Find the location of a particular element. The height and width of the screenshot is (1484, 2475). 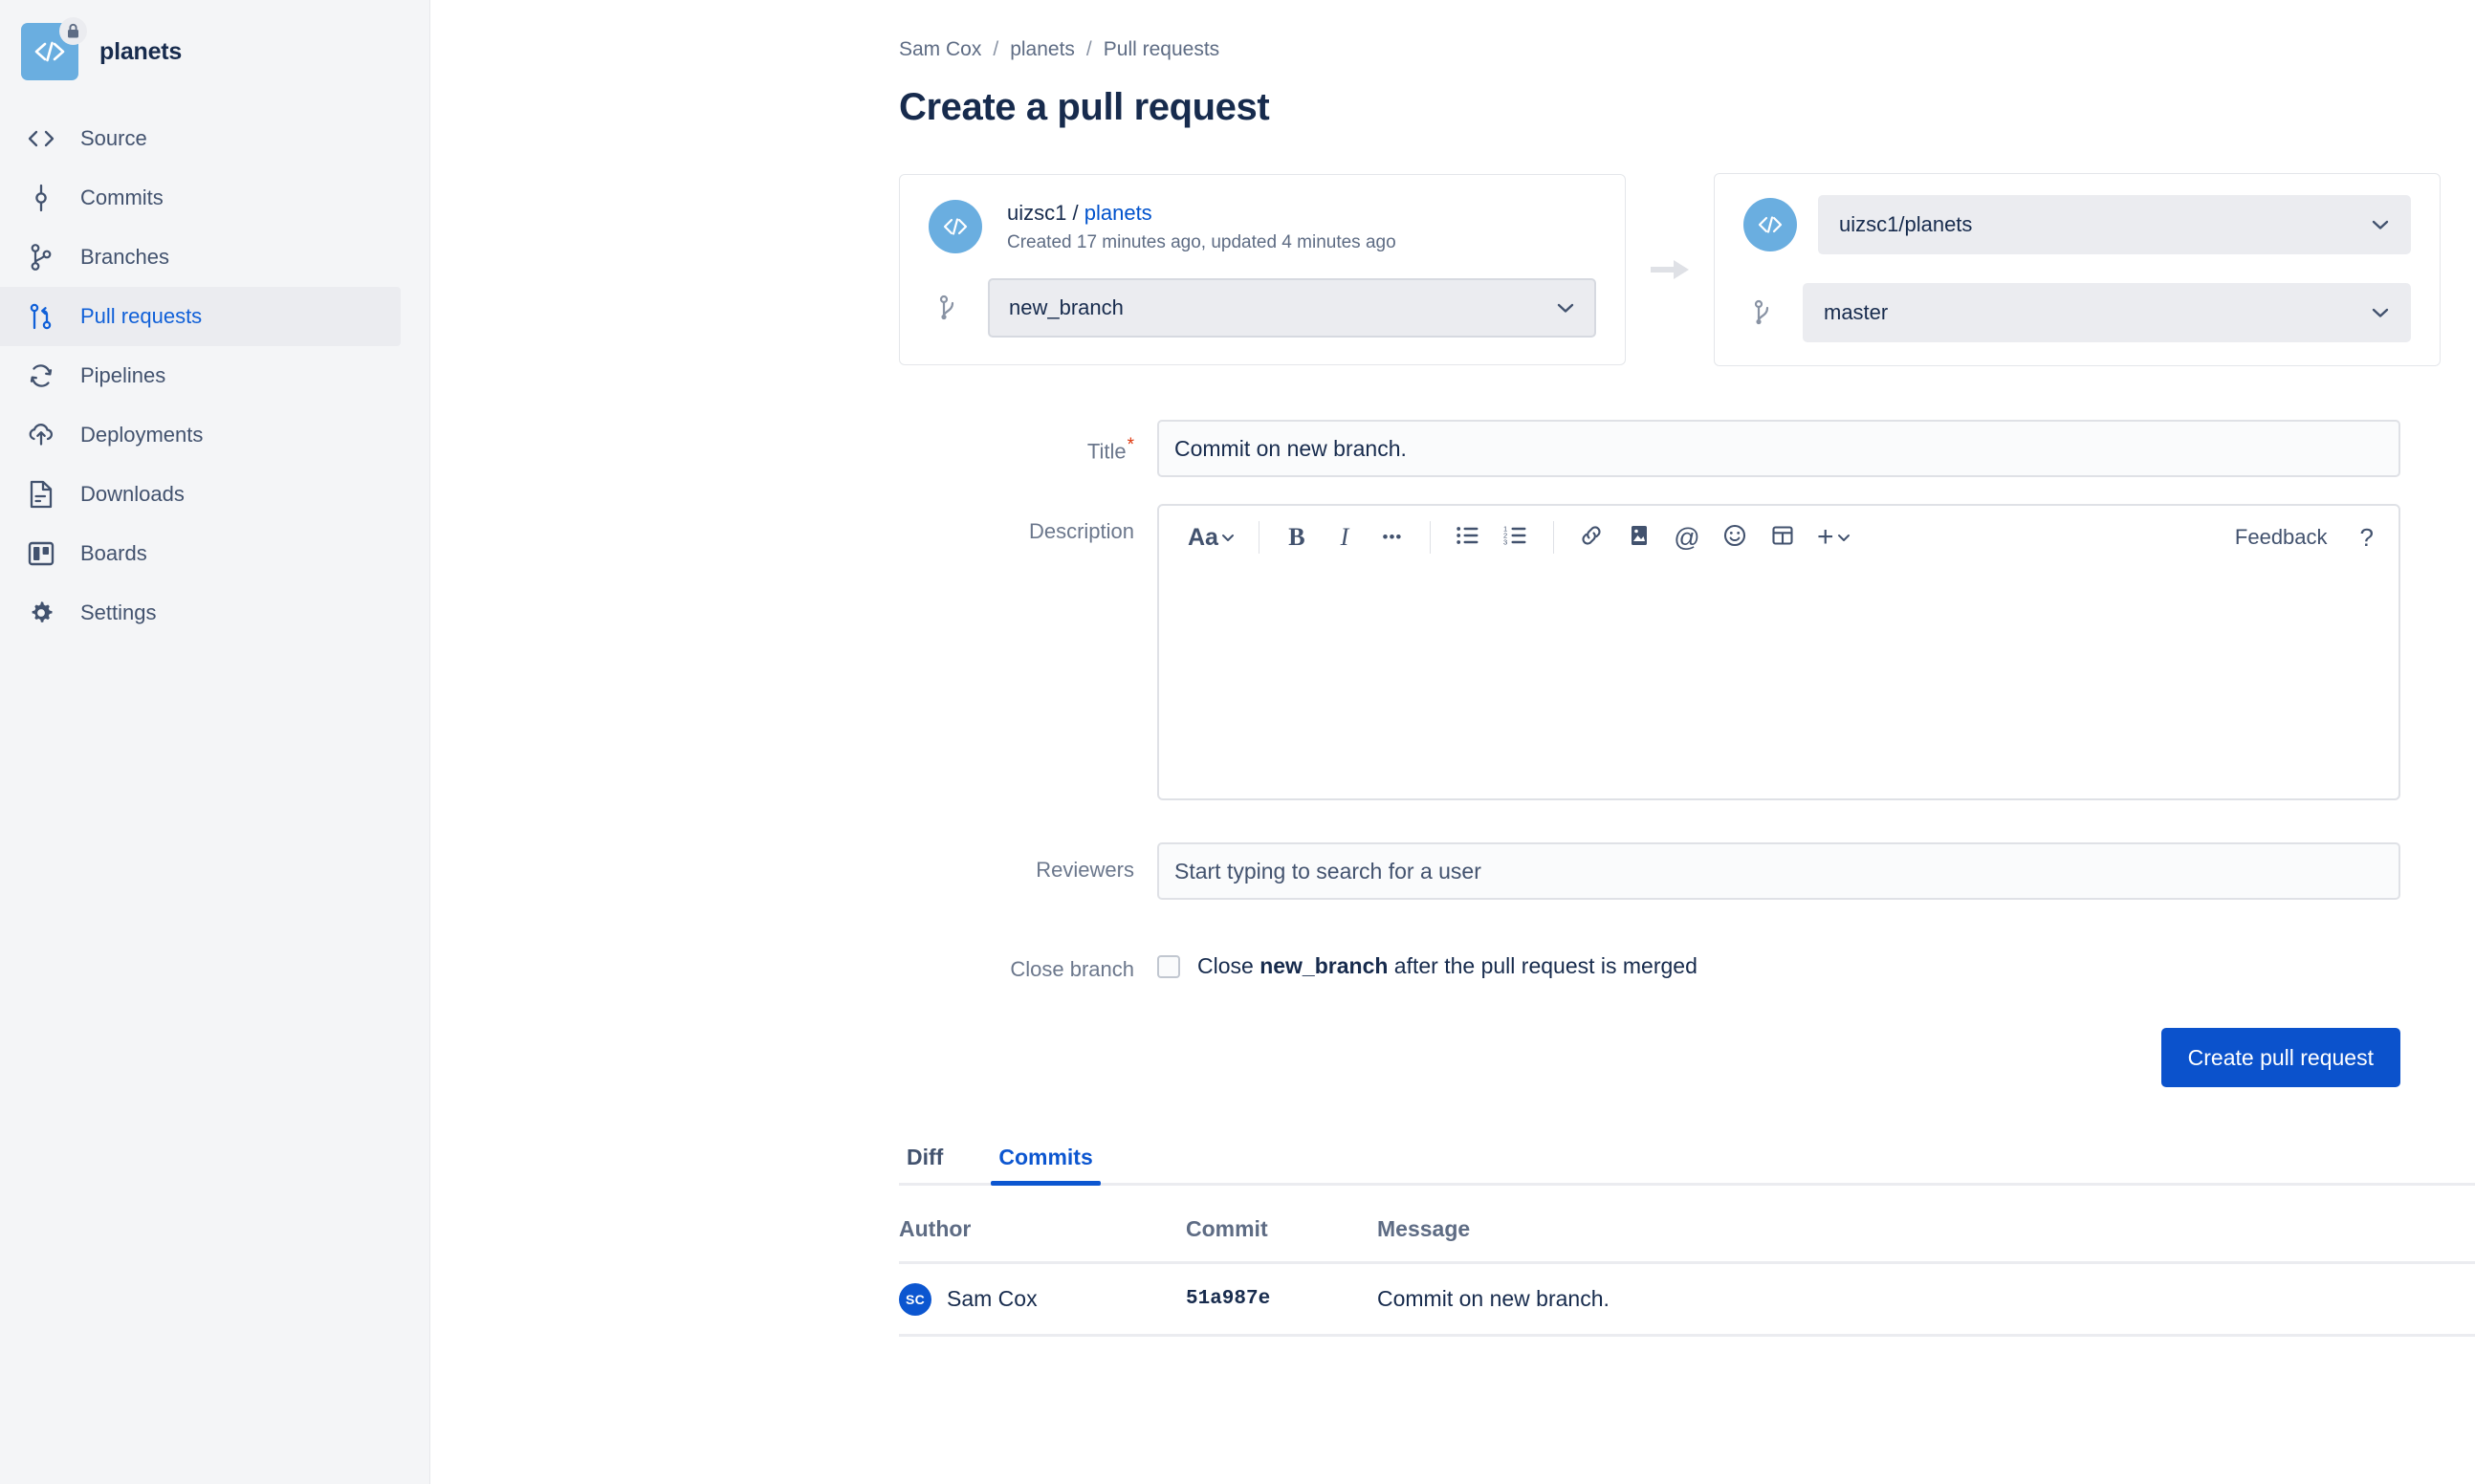

svg-text: 3 is located at coordinates (1505, 541).